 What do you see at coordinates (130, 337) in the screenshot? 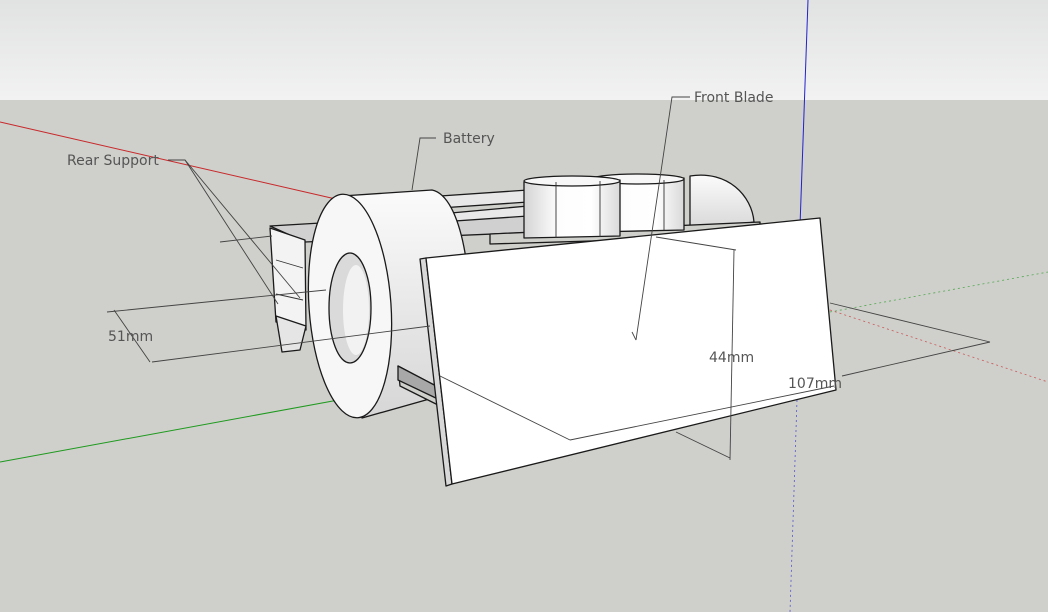
I see `width-dimension-text: 51mm` at bounding box center [130, 337].